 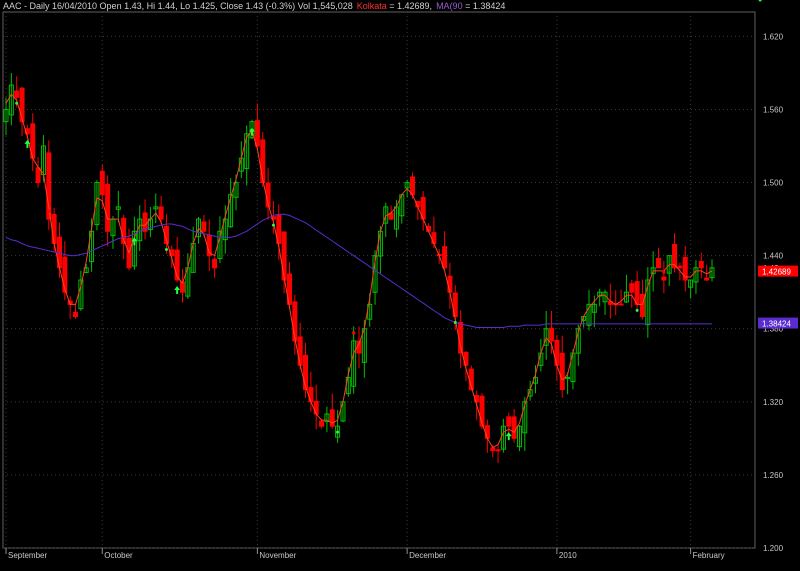 What do you see at coordinates (776, 324) in the screenshot?
I see `slow-value-label: 1.38424` at bounding box center [776, 324].